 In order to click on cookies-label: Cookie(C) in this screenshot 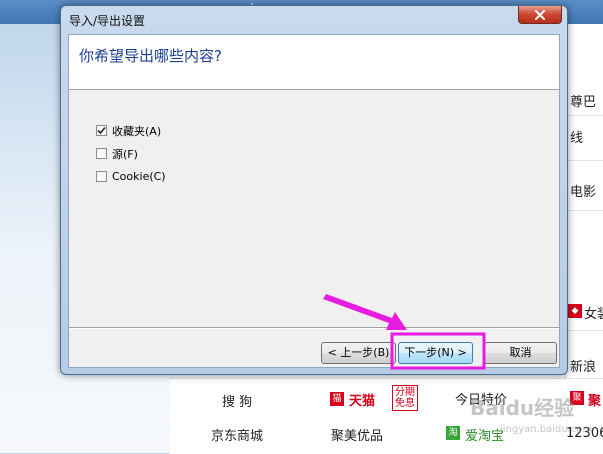, I will do `click(139, 176)`.